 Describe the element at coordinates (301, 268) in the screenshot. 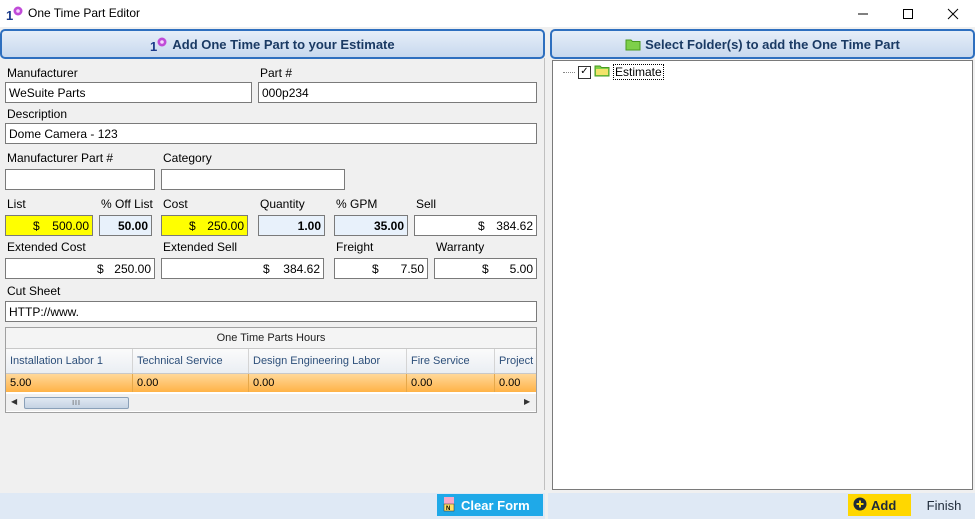

I see `extended-sell-value: 384.62` at that location.